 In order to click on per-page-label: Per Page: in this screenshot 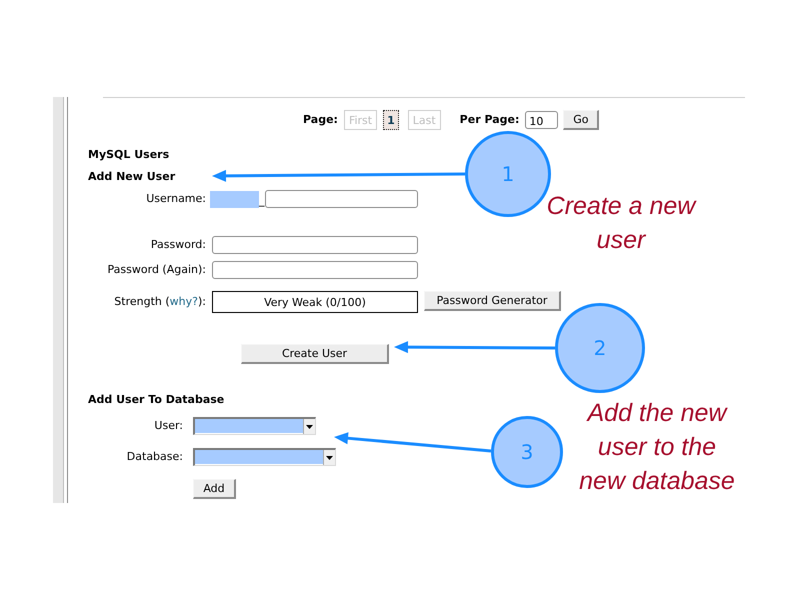, I will do `click(490, 120)`.